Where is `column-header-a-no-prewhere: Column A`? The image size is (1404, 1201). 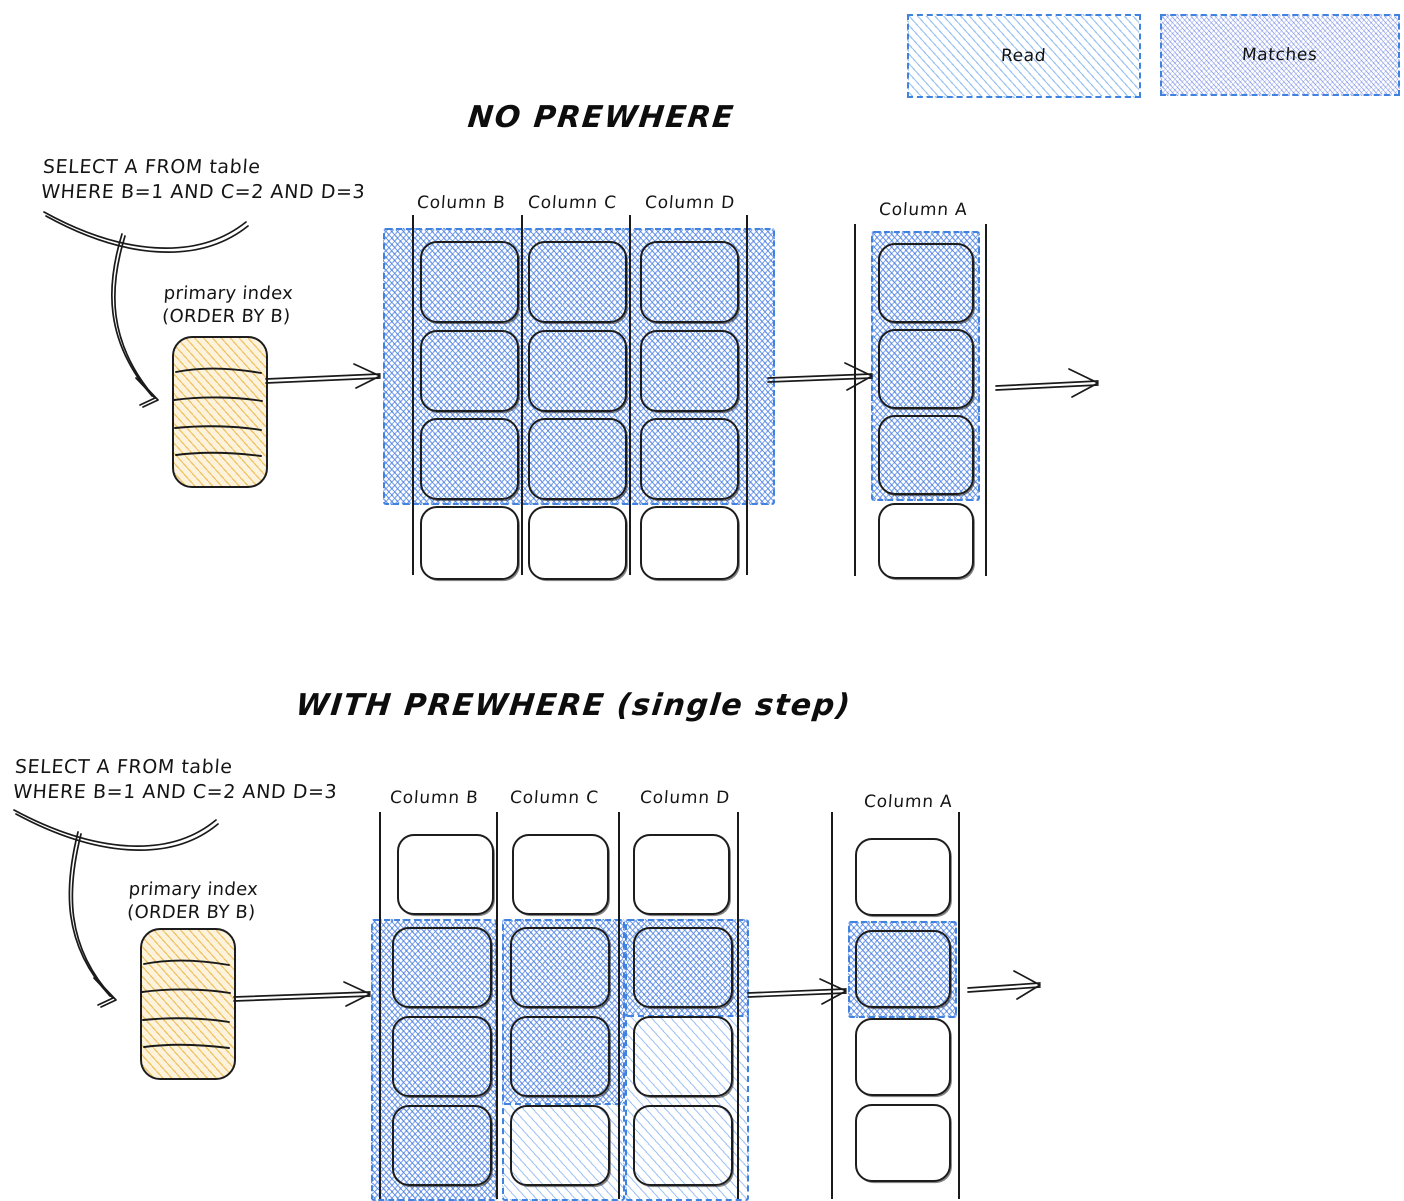 column-header-a-no-prewhere: Column A is located at coordinates (923, 210).